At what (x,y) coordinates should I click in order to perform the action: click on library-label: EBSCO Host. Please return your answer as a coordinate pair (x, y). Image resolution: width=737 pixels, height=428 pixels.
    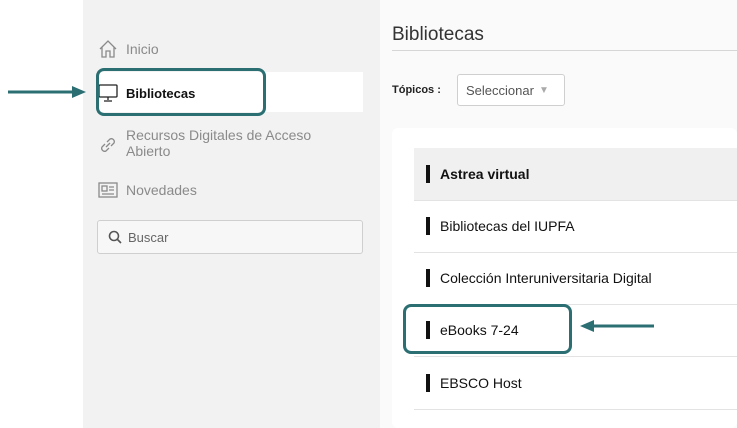
    Looking at the image, I should click on (481, 383).